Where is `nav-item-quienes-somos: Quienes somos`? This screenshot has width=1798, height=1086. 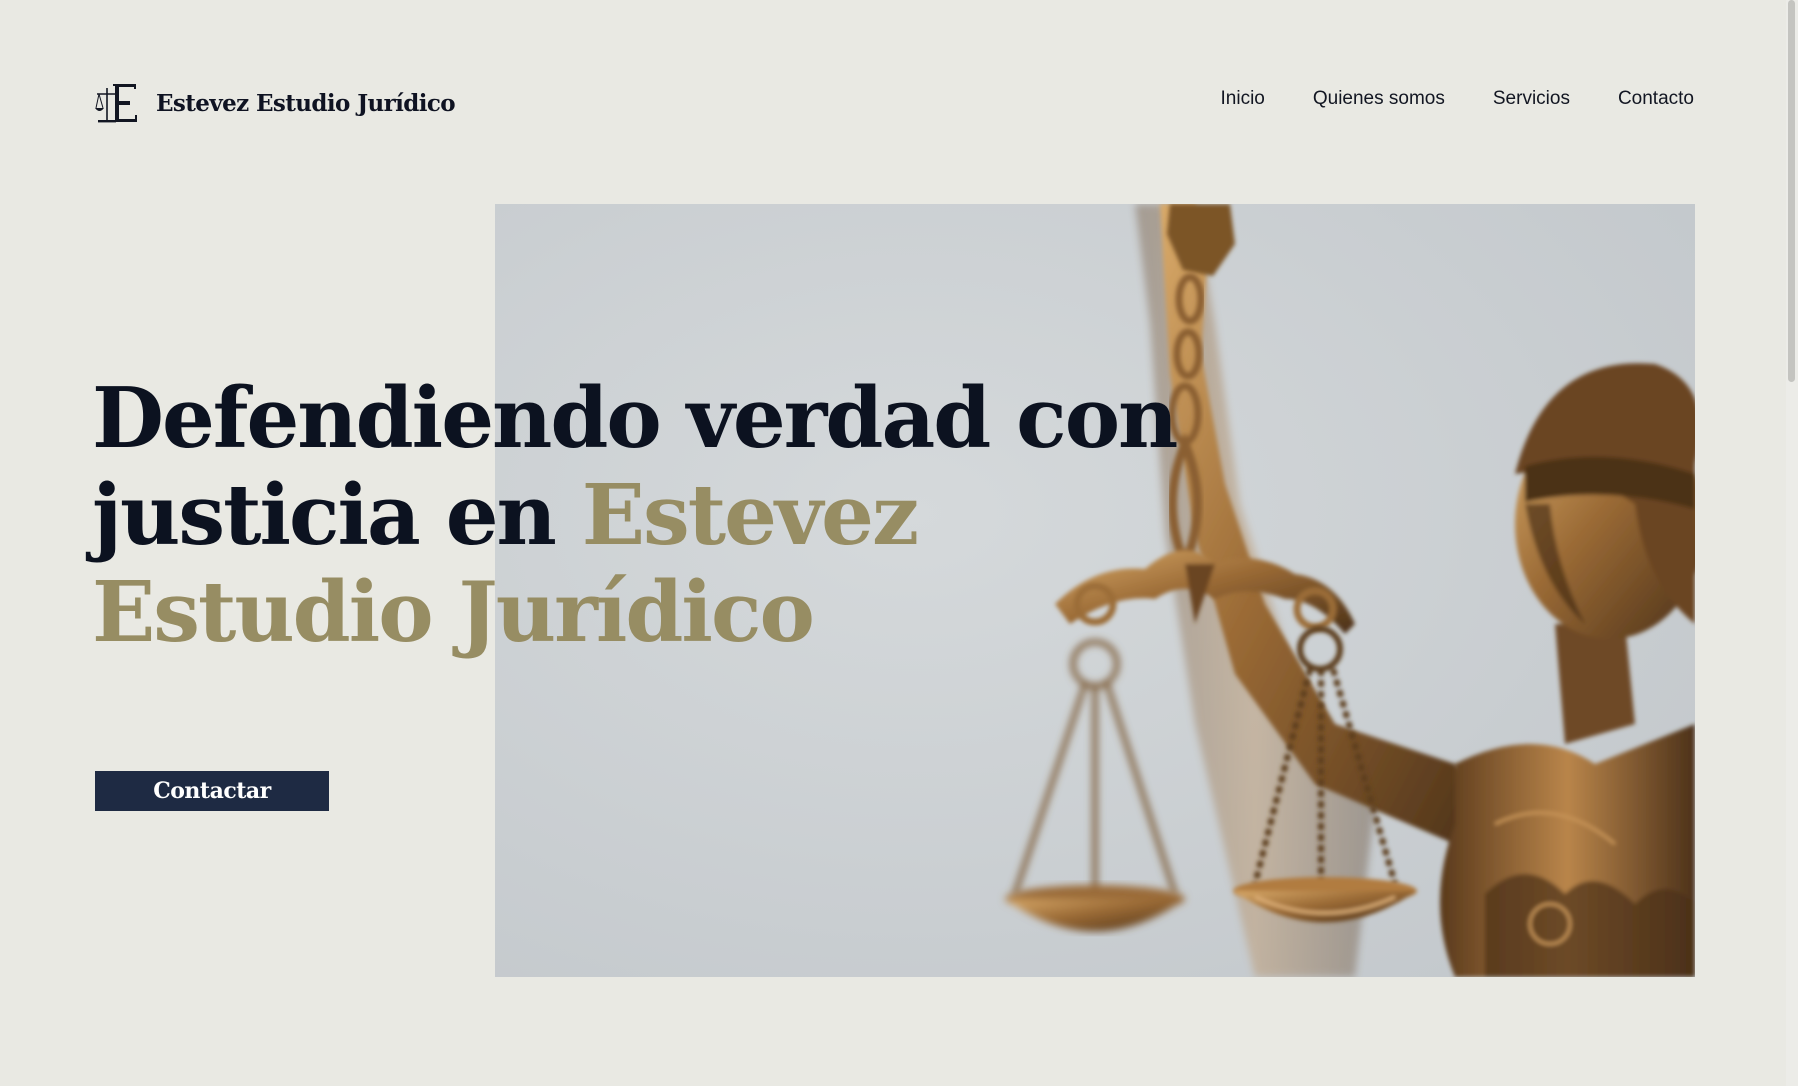
nav-item-quienes-somos: Quienes somos is located at coordinates (1379, 99).